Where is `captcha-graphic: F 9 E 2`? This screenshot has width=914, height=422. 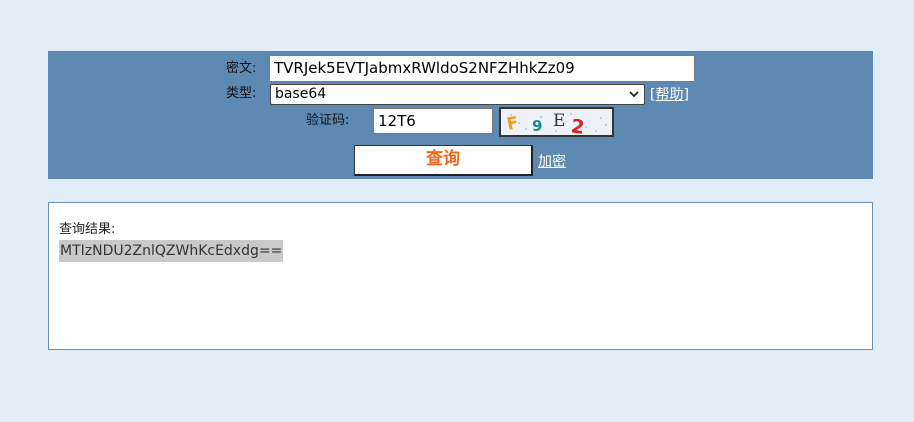 captcha-graphic: F 9 E 2 is located at coordinates (556, 125).